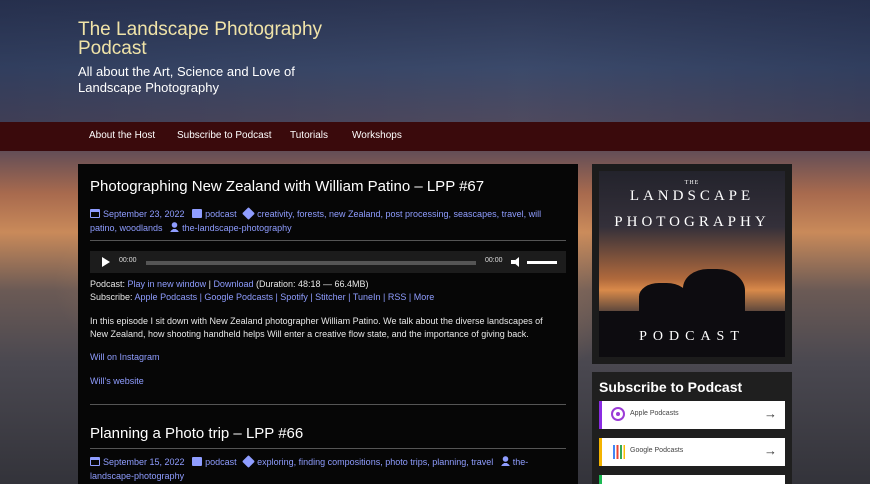  What do you see at coordinates (517, 262) in the screenshot?
I see `volume-icon` at bounding box center [517, 262].